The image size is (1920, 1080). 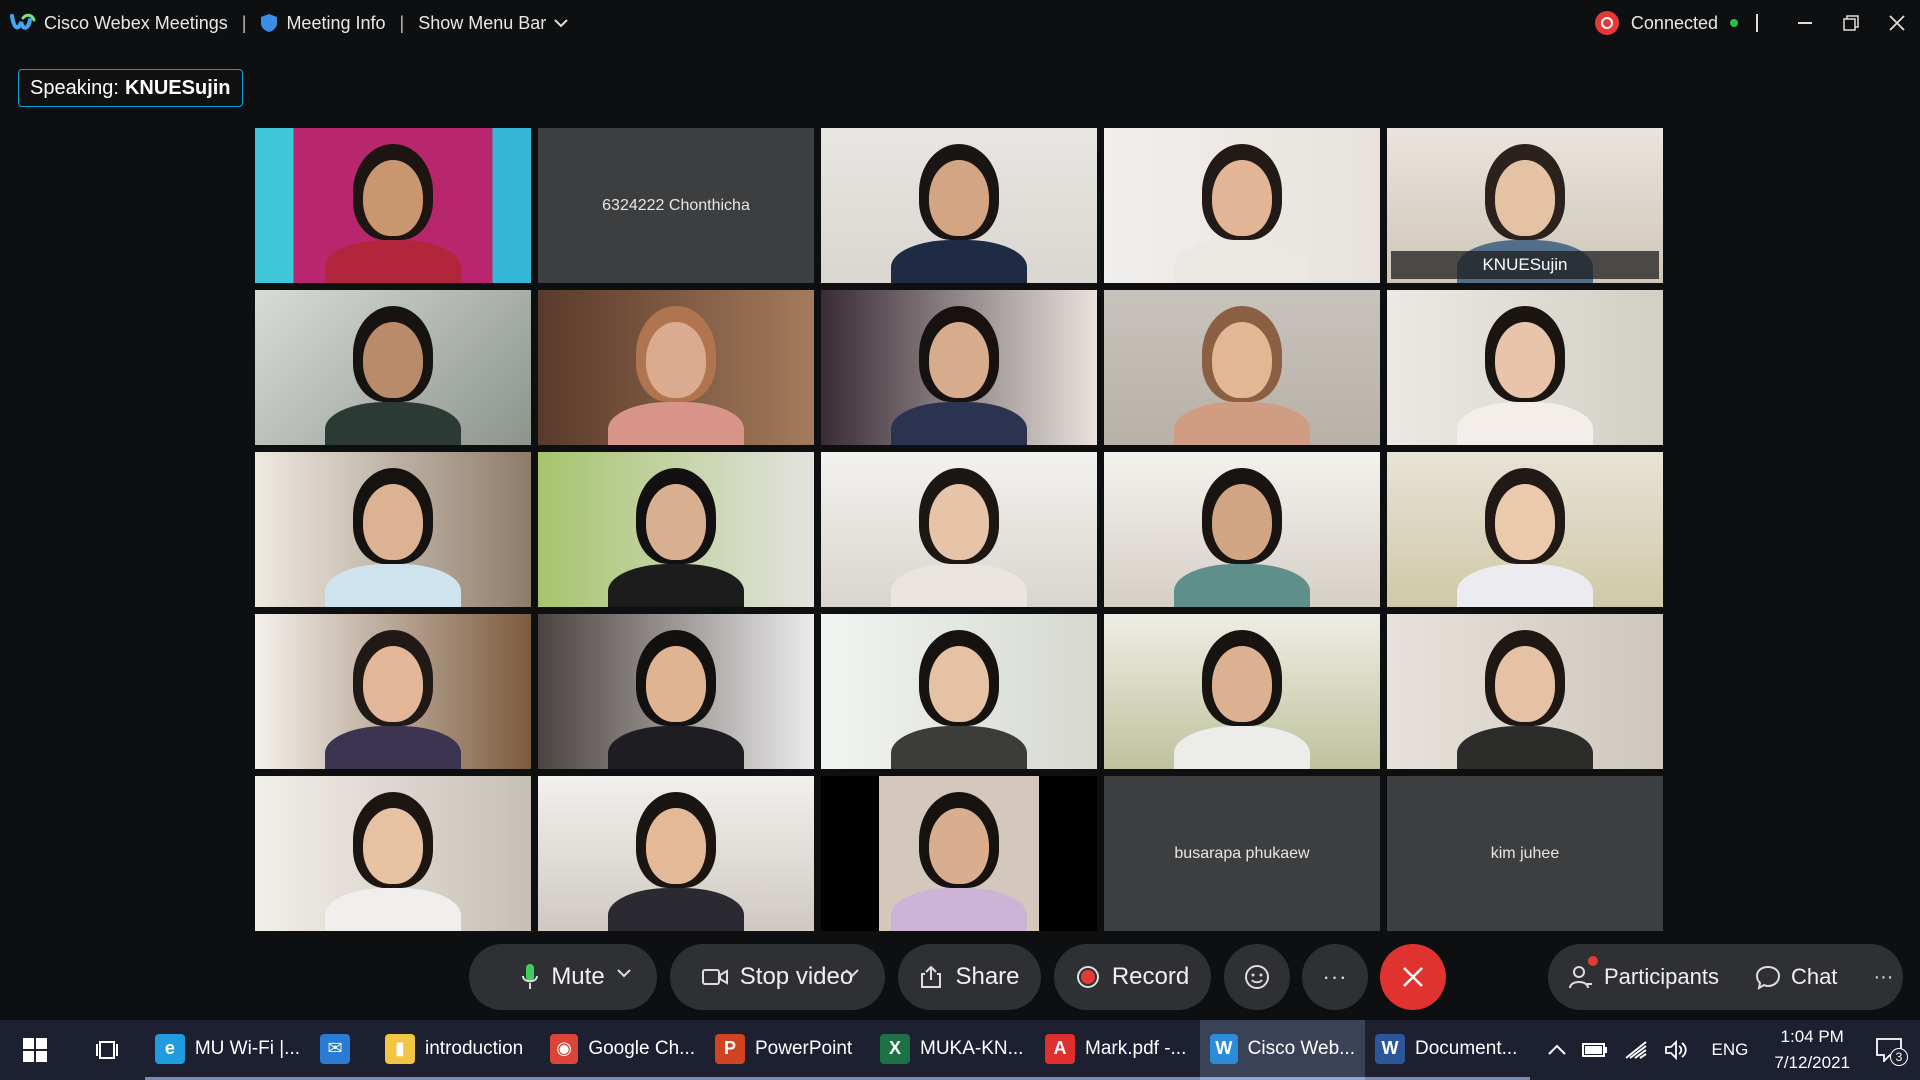 I want to click on minimize-icon, so click(x=1805, y=23).